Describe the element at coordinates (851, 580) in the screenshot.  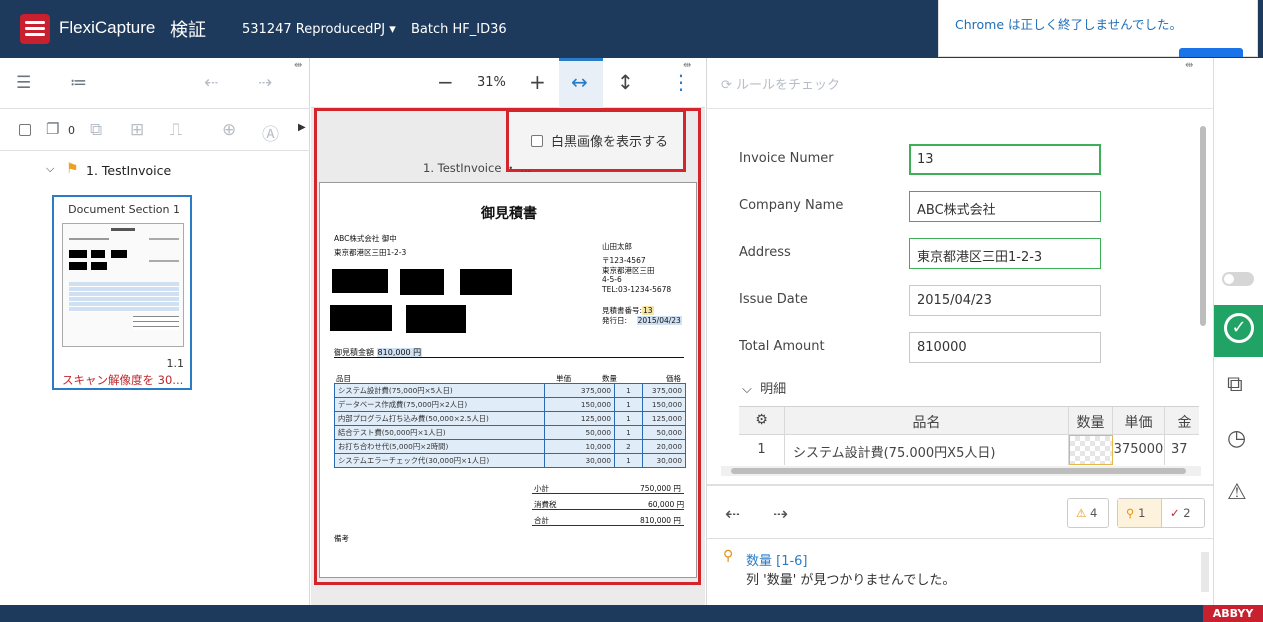
I see `issue-message: 列 '数量' が見つかりませんでした。` at that location.